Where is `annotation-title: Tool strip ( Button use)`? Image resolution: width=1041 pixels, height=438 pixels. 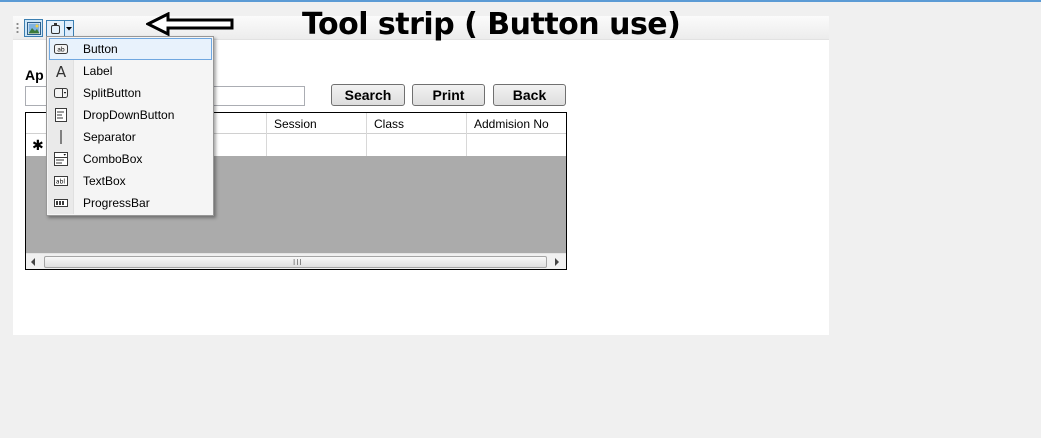
annotation-title: Tool strip ( Button use) is located at coordinates (491, 24).